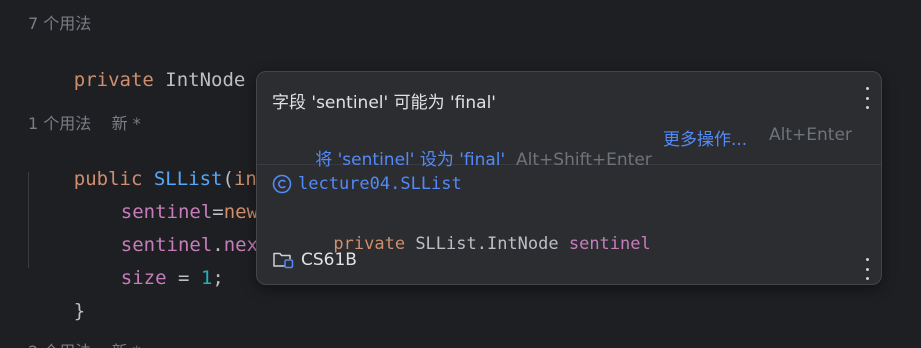  What do you see at coordinates (205, 80) in the screenshot?
I see `type-name: IntNode` at bounding box center [205, 80].